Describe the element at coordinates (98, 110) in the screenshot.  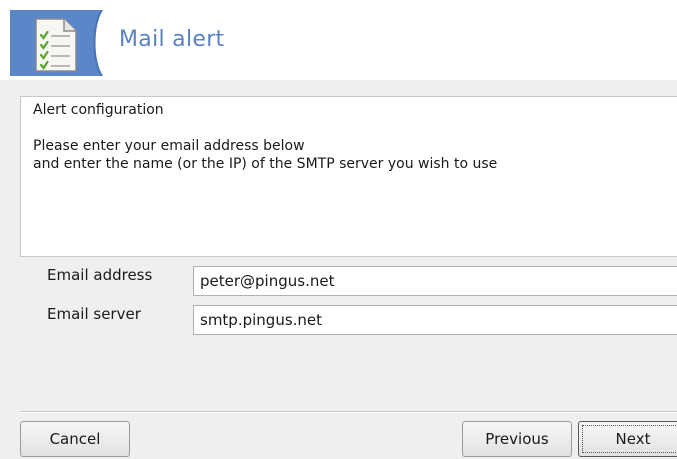
I see `info-title: Alert configuration` at that location.